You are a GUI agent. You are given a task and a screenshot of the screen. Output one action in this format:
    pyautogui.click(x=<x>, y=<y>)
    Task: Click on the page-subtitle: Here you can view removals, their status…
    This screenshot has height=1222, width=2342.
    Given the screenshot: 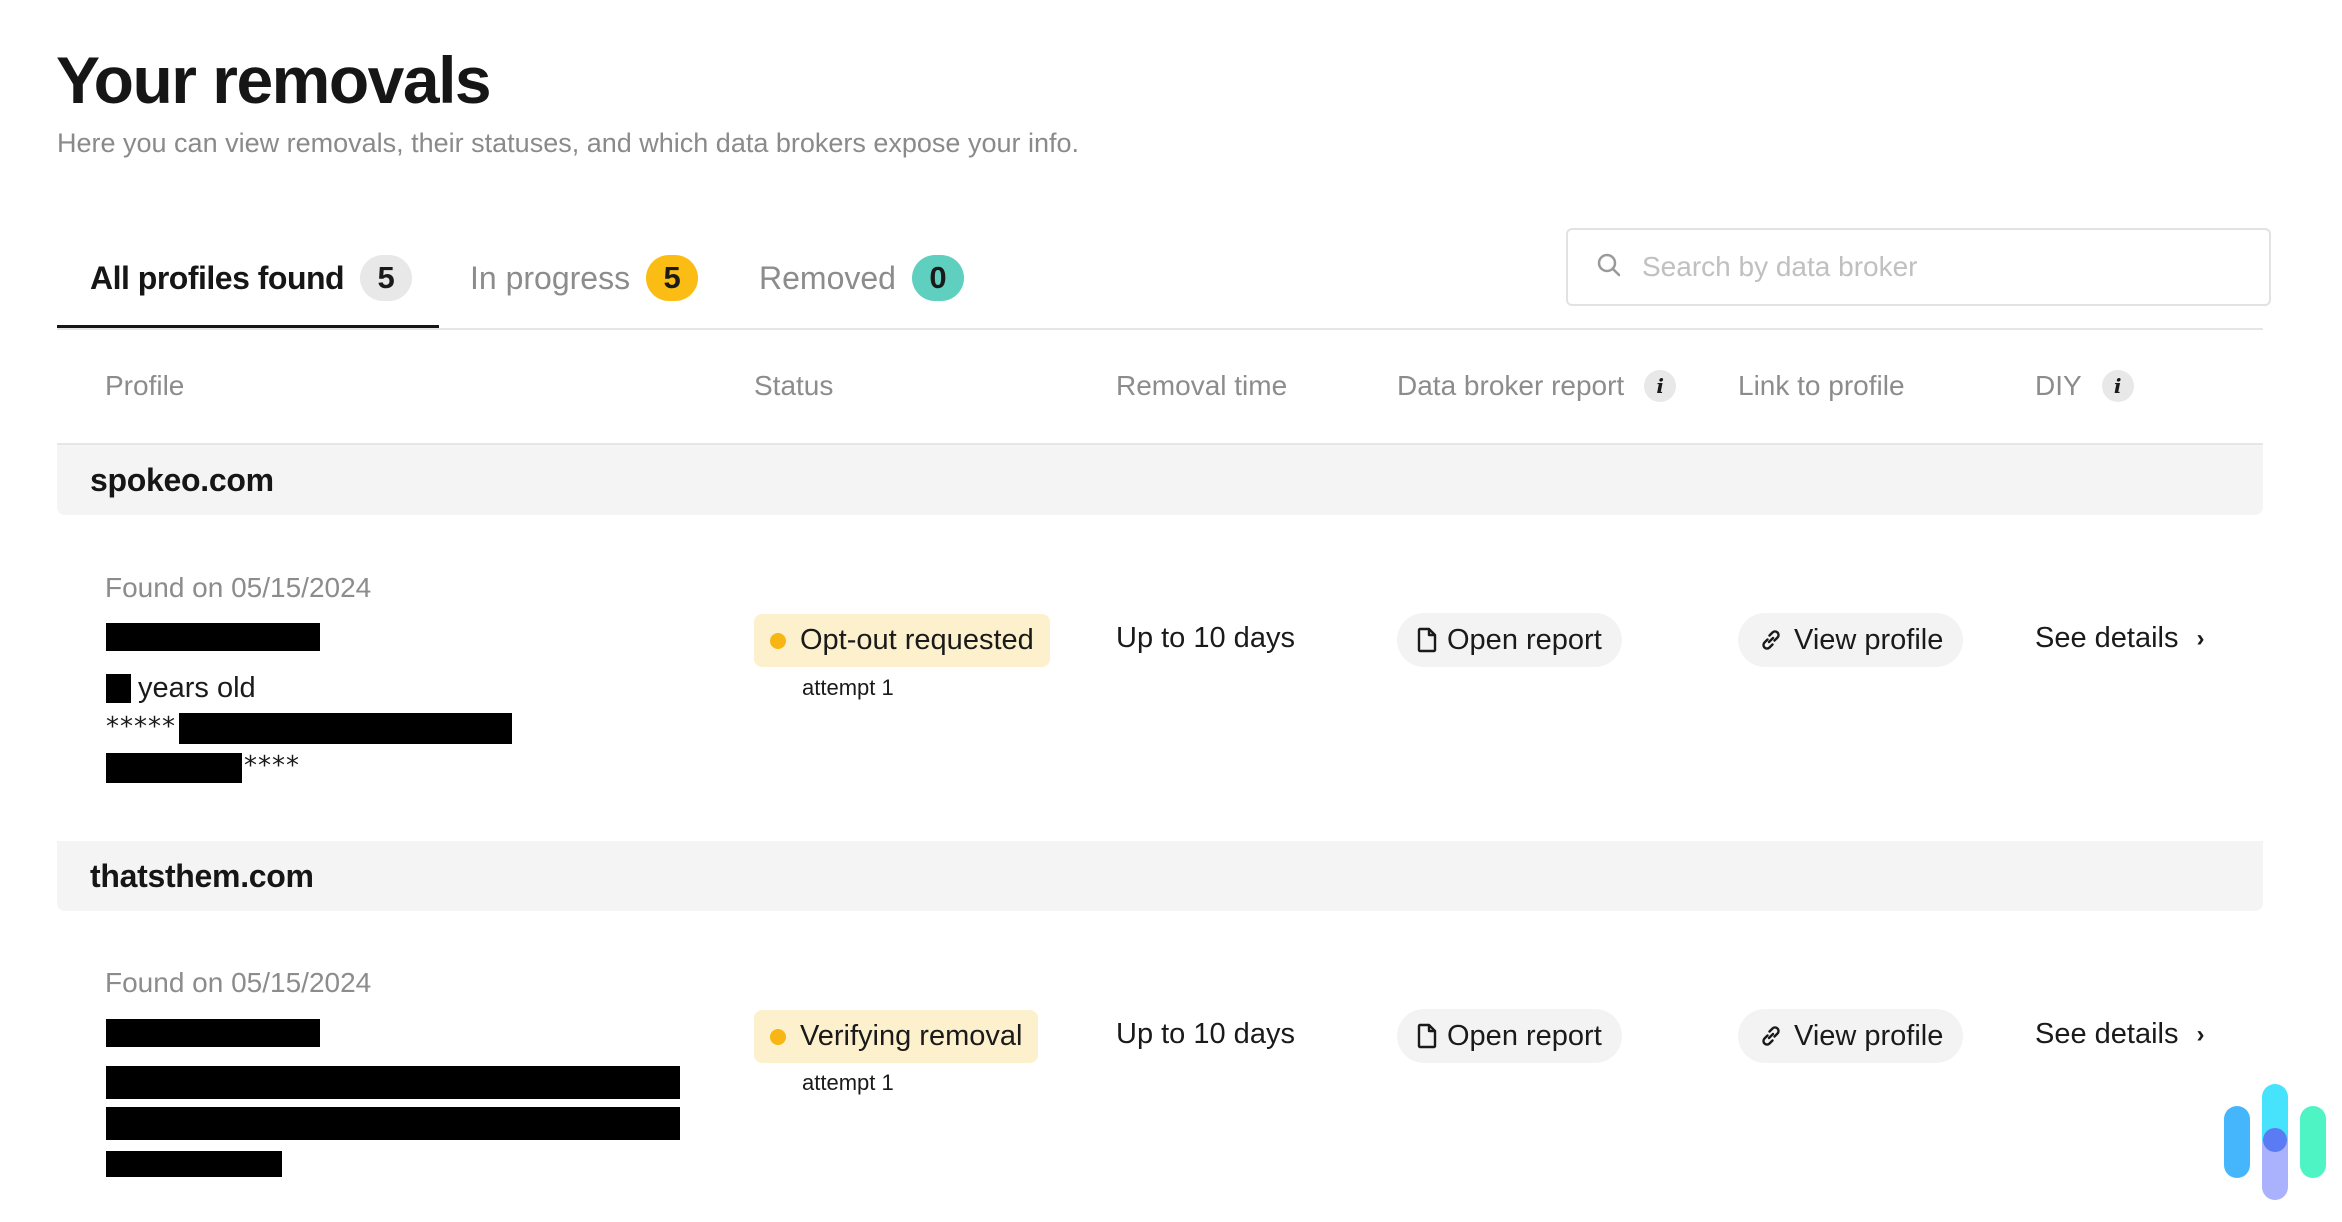 What is the action you would take?
    pyautogui.click(x=568, y=143)
    